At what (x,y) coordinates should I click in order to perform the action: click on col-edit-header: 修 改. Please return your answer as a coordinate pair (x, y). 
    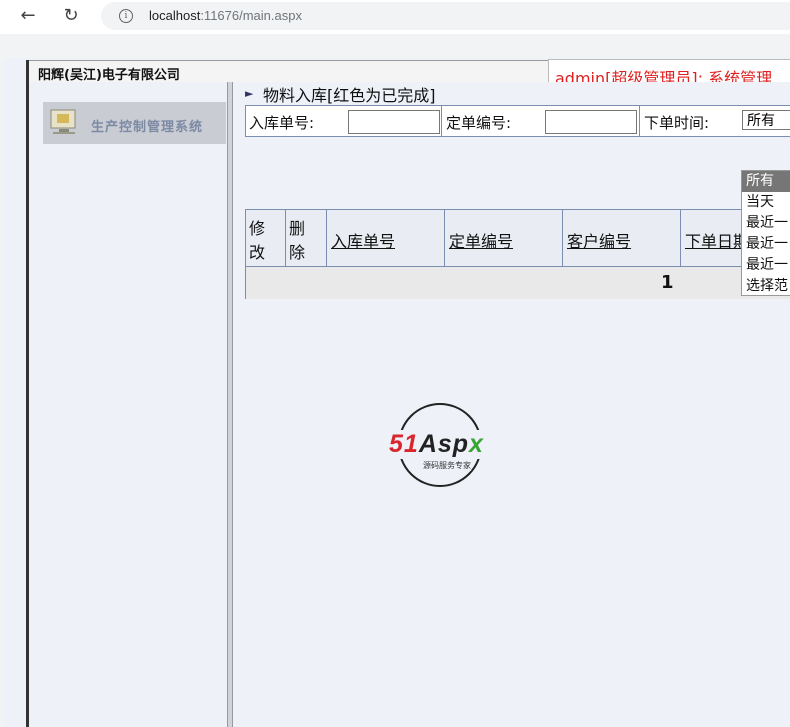
    Looking at the image, I should click on (266, 238).